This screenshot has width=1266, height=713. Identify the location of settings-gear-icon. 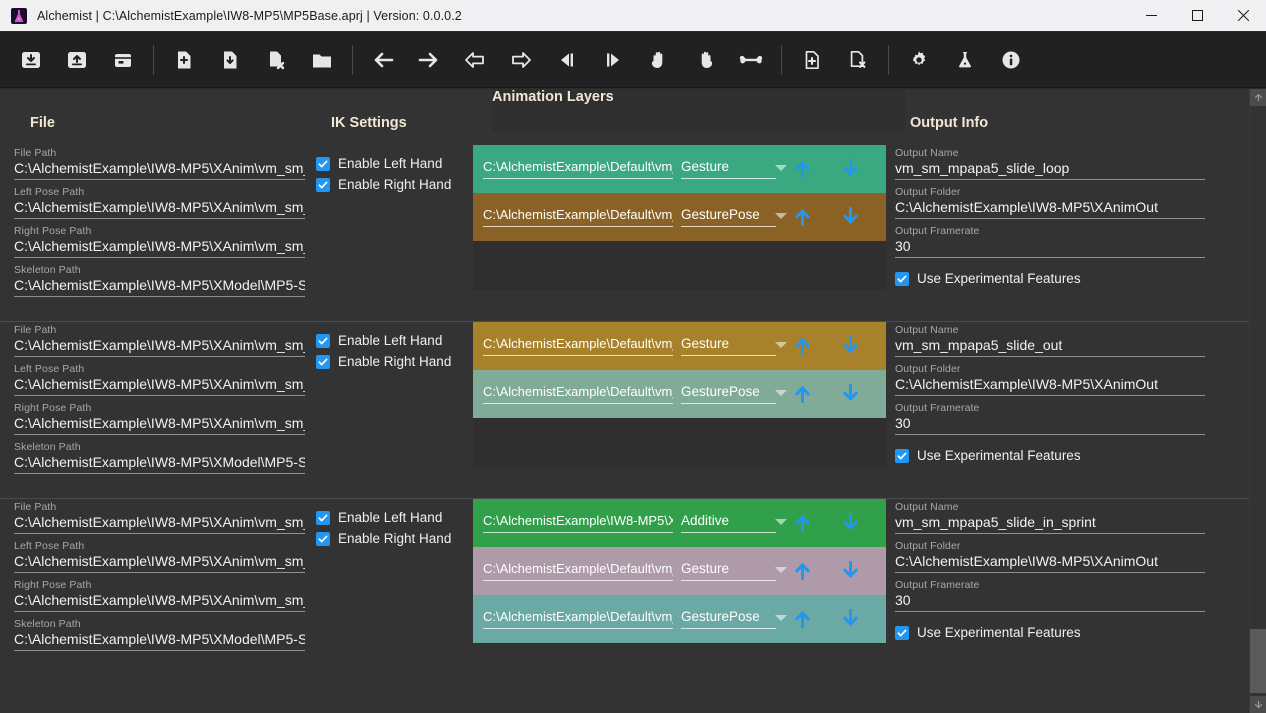
(919, 60).